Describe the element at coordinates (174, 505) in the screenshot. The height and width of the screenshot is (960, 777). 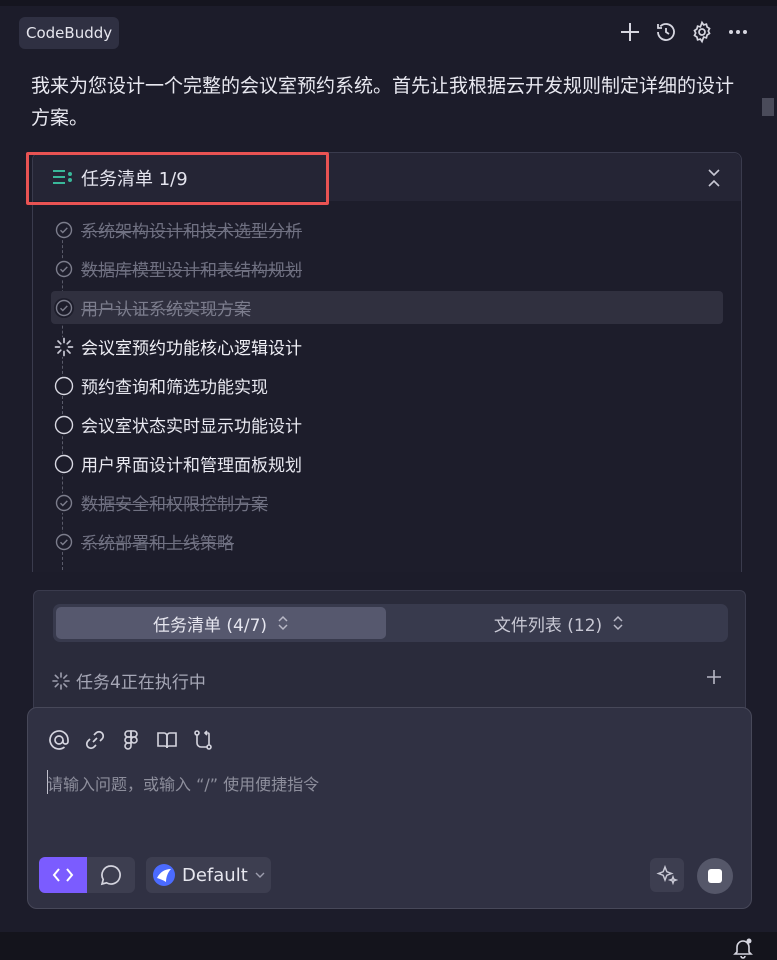
I see `task-item-label: 数据安全和权限控制方案` at that location.